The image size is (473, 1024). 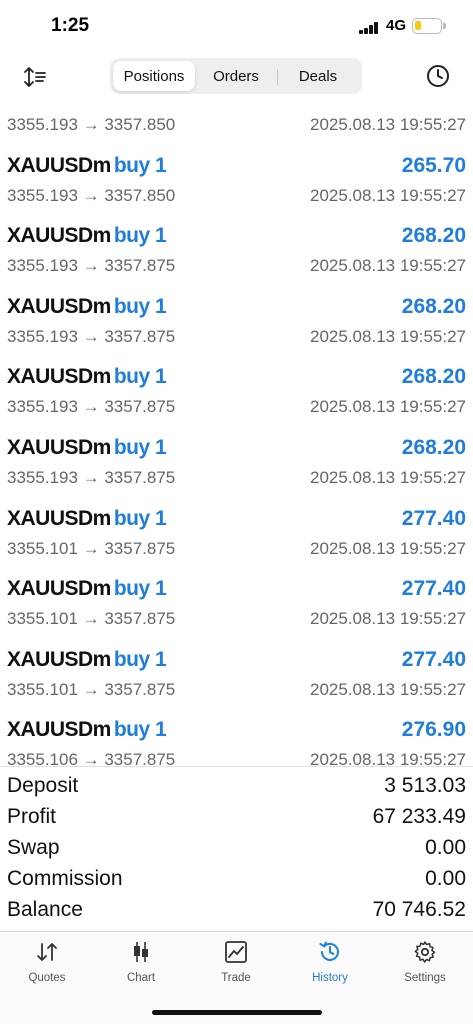 What do you see at coordinates (318, 76) in the screenshot?
I see `tab-deals: Deals` at bounding box center [318, 76].